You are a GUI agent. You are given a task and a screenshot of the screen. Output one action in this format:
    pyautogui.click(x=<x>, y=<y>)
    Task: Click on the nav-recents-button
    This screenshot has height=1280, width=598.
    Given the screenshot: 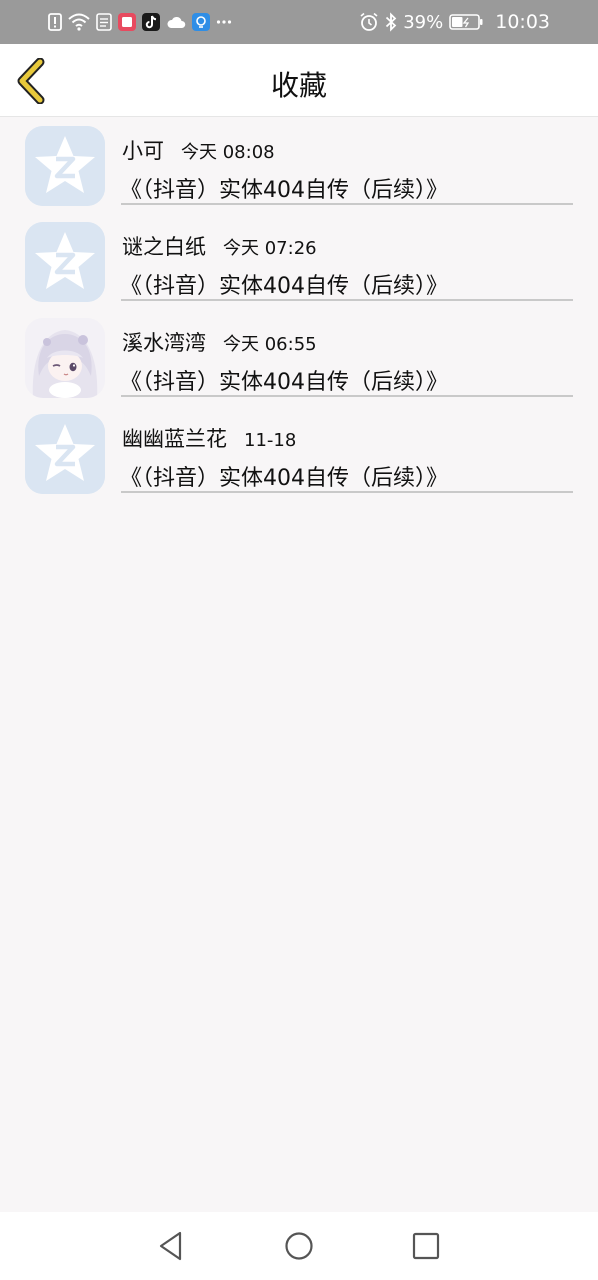 What is the action you would take?
    pyautogui.click(x=426, y=1246)
    